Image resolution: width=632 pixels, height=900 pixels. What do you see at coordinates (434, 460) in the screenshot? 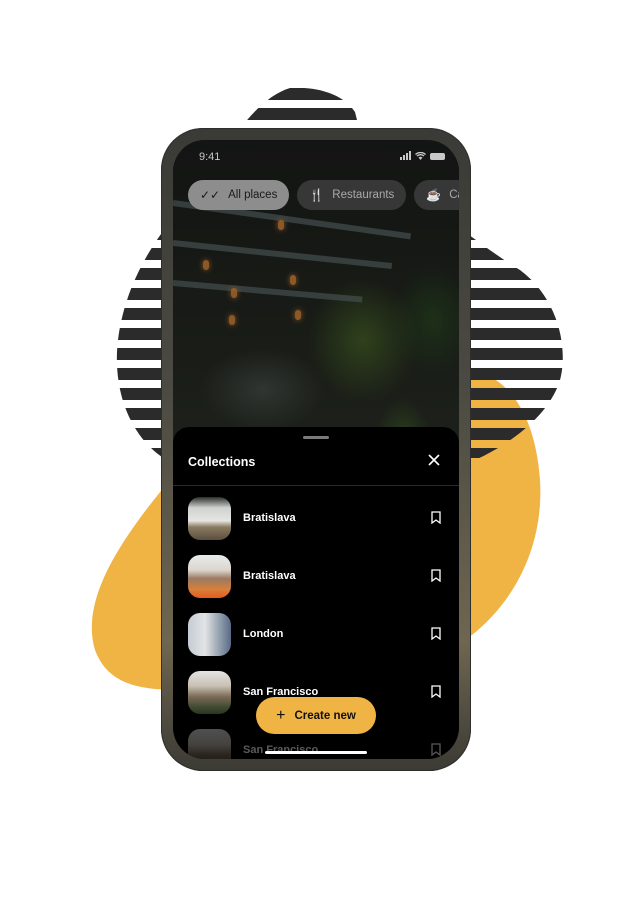
I see `close-icon` at bounding box center [434, 460].